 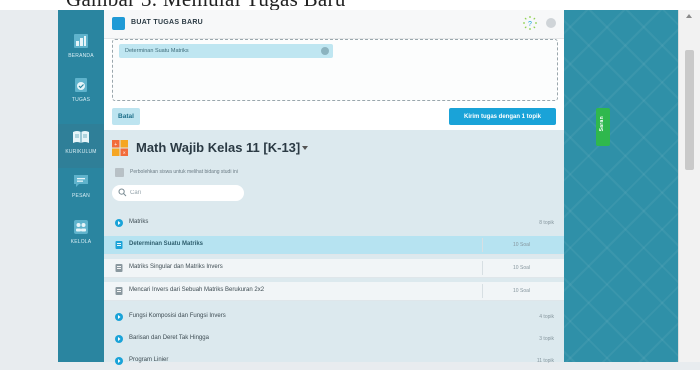 I want to click on chapter-label: Barisan dan Deret Tak Hingga, so click(x=169, y=338).